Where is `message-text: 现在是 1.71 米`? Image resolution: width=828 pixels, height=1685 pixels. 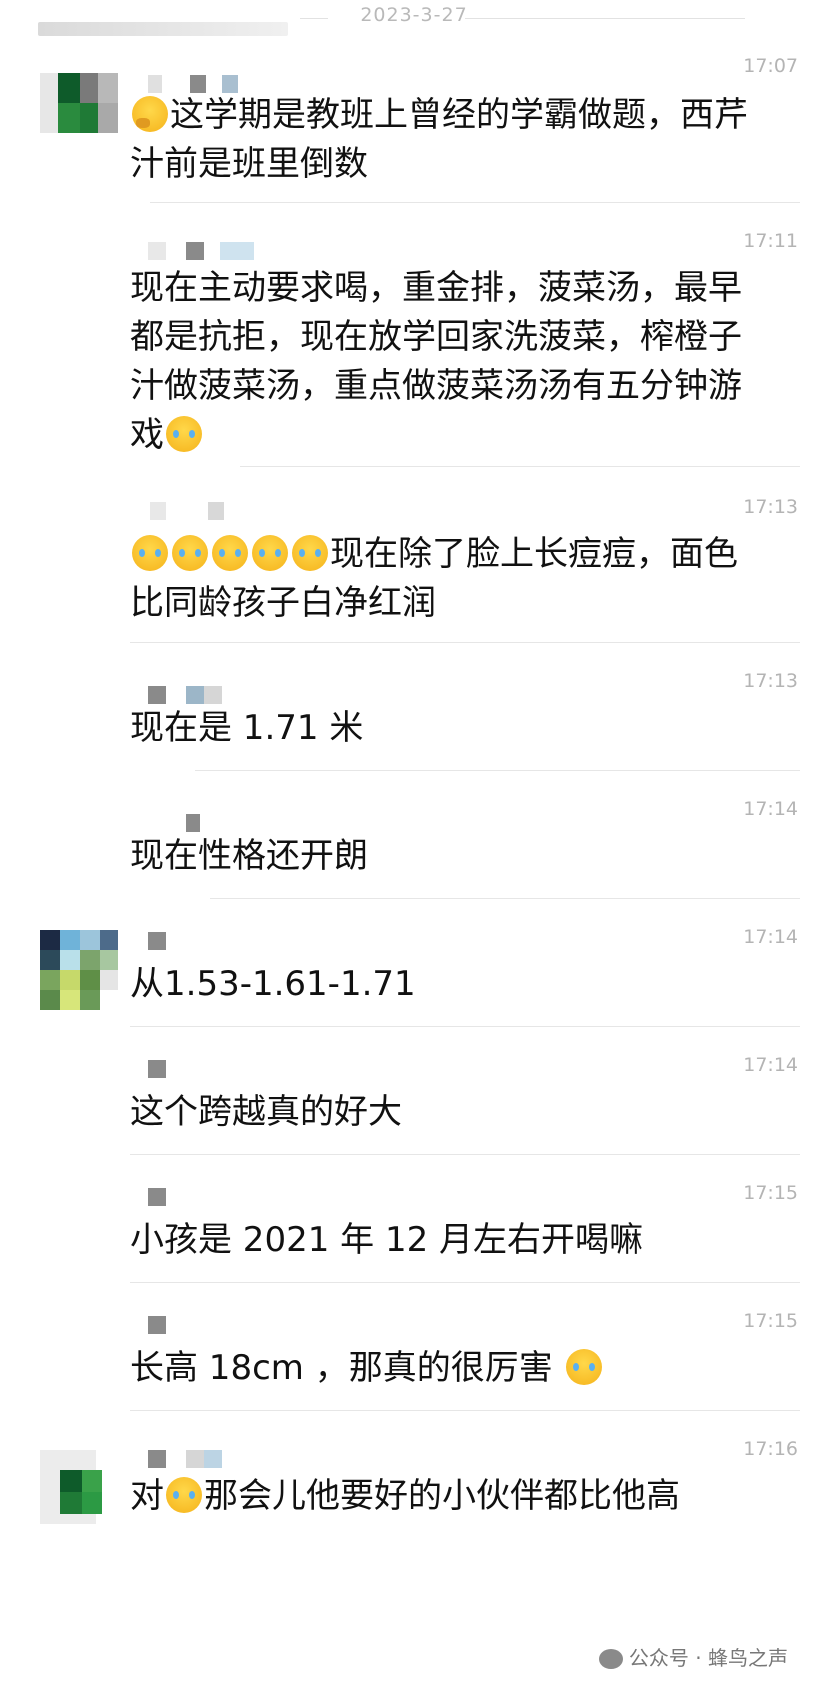 message-text: 现在是 1.71 米 is located at coordinates (247, 728).